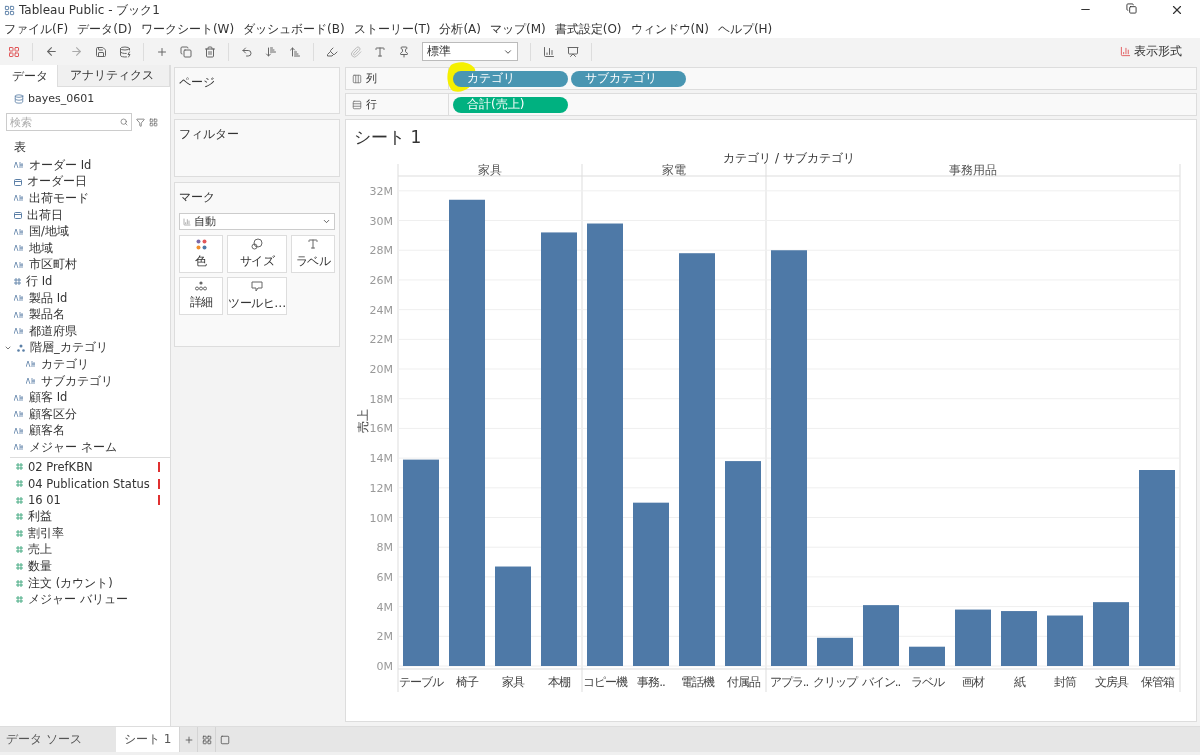 This screenshot has width=1200, height=755. What do you see at coordinates (206, 739) in the screenshot?
I see `new-dashboard-icon` at bounding box center [206, 739].